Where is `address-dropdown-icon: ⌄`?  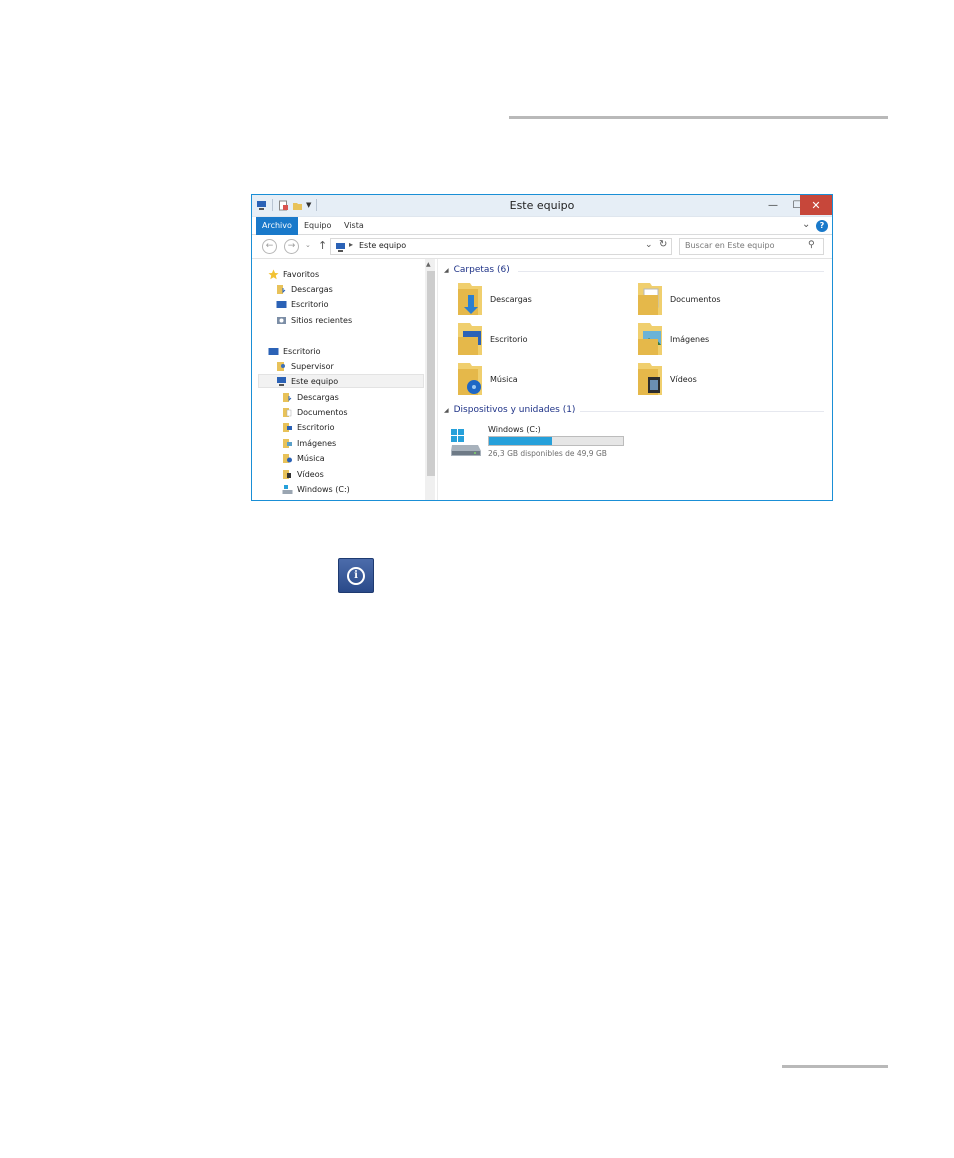 address-dropdown-icon: ⌄ is located at coordinates (649, 245).